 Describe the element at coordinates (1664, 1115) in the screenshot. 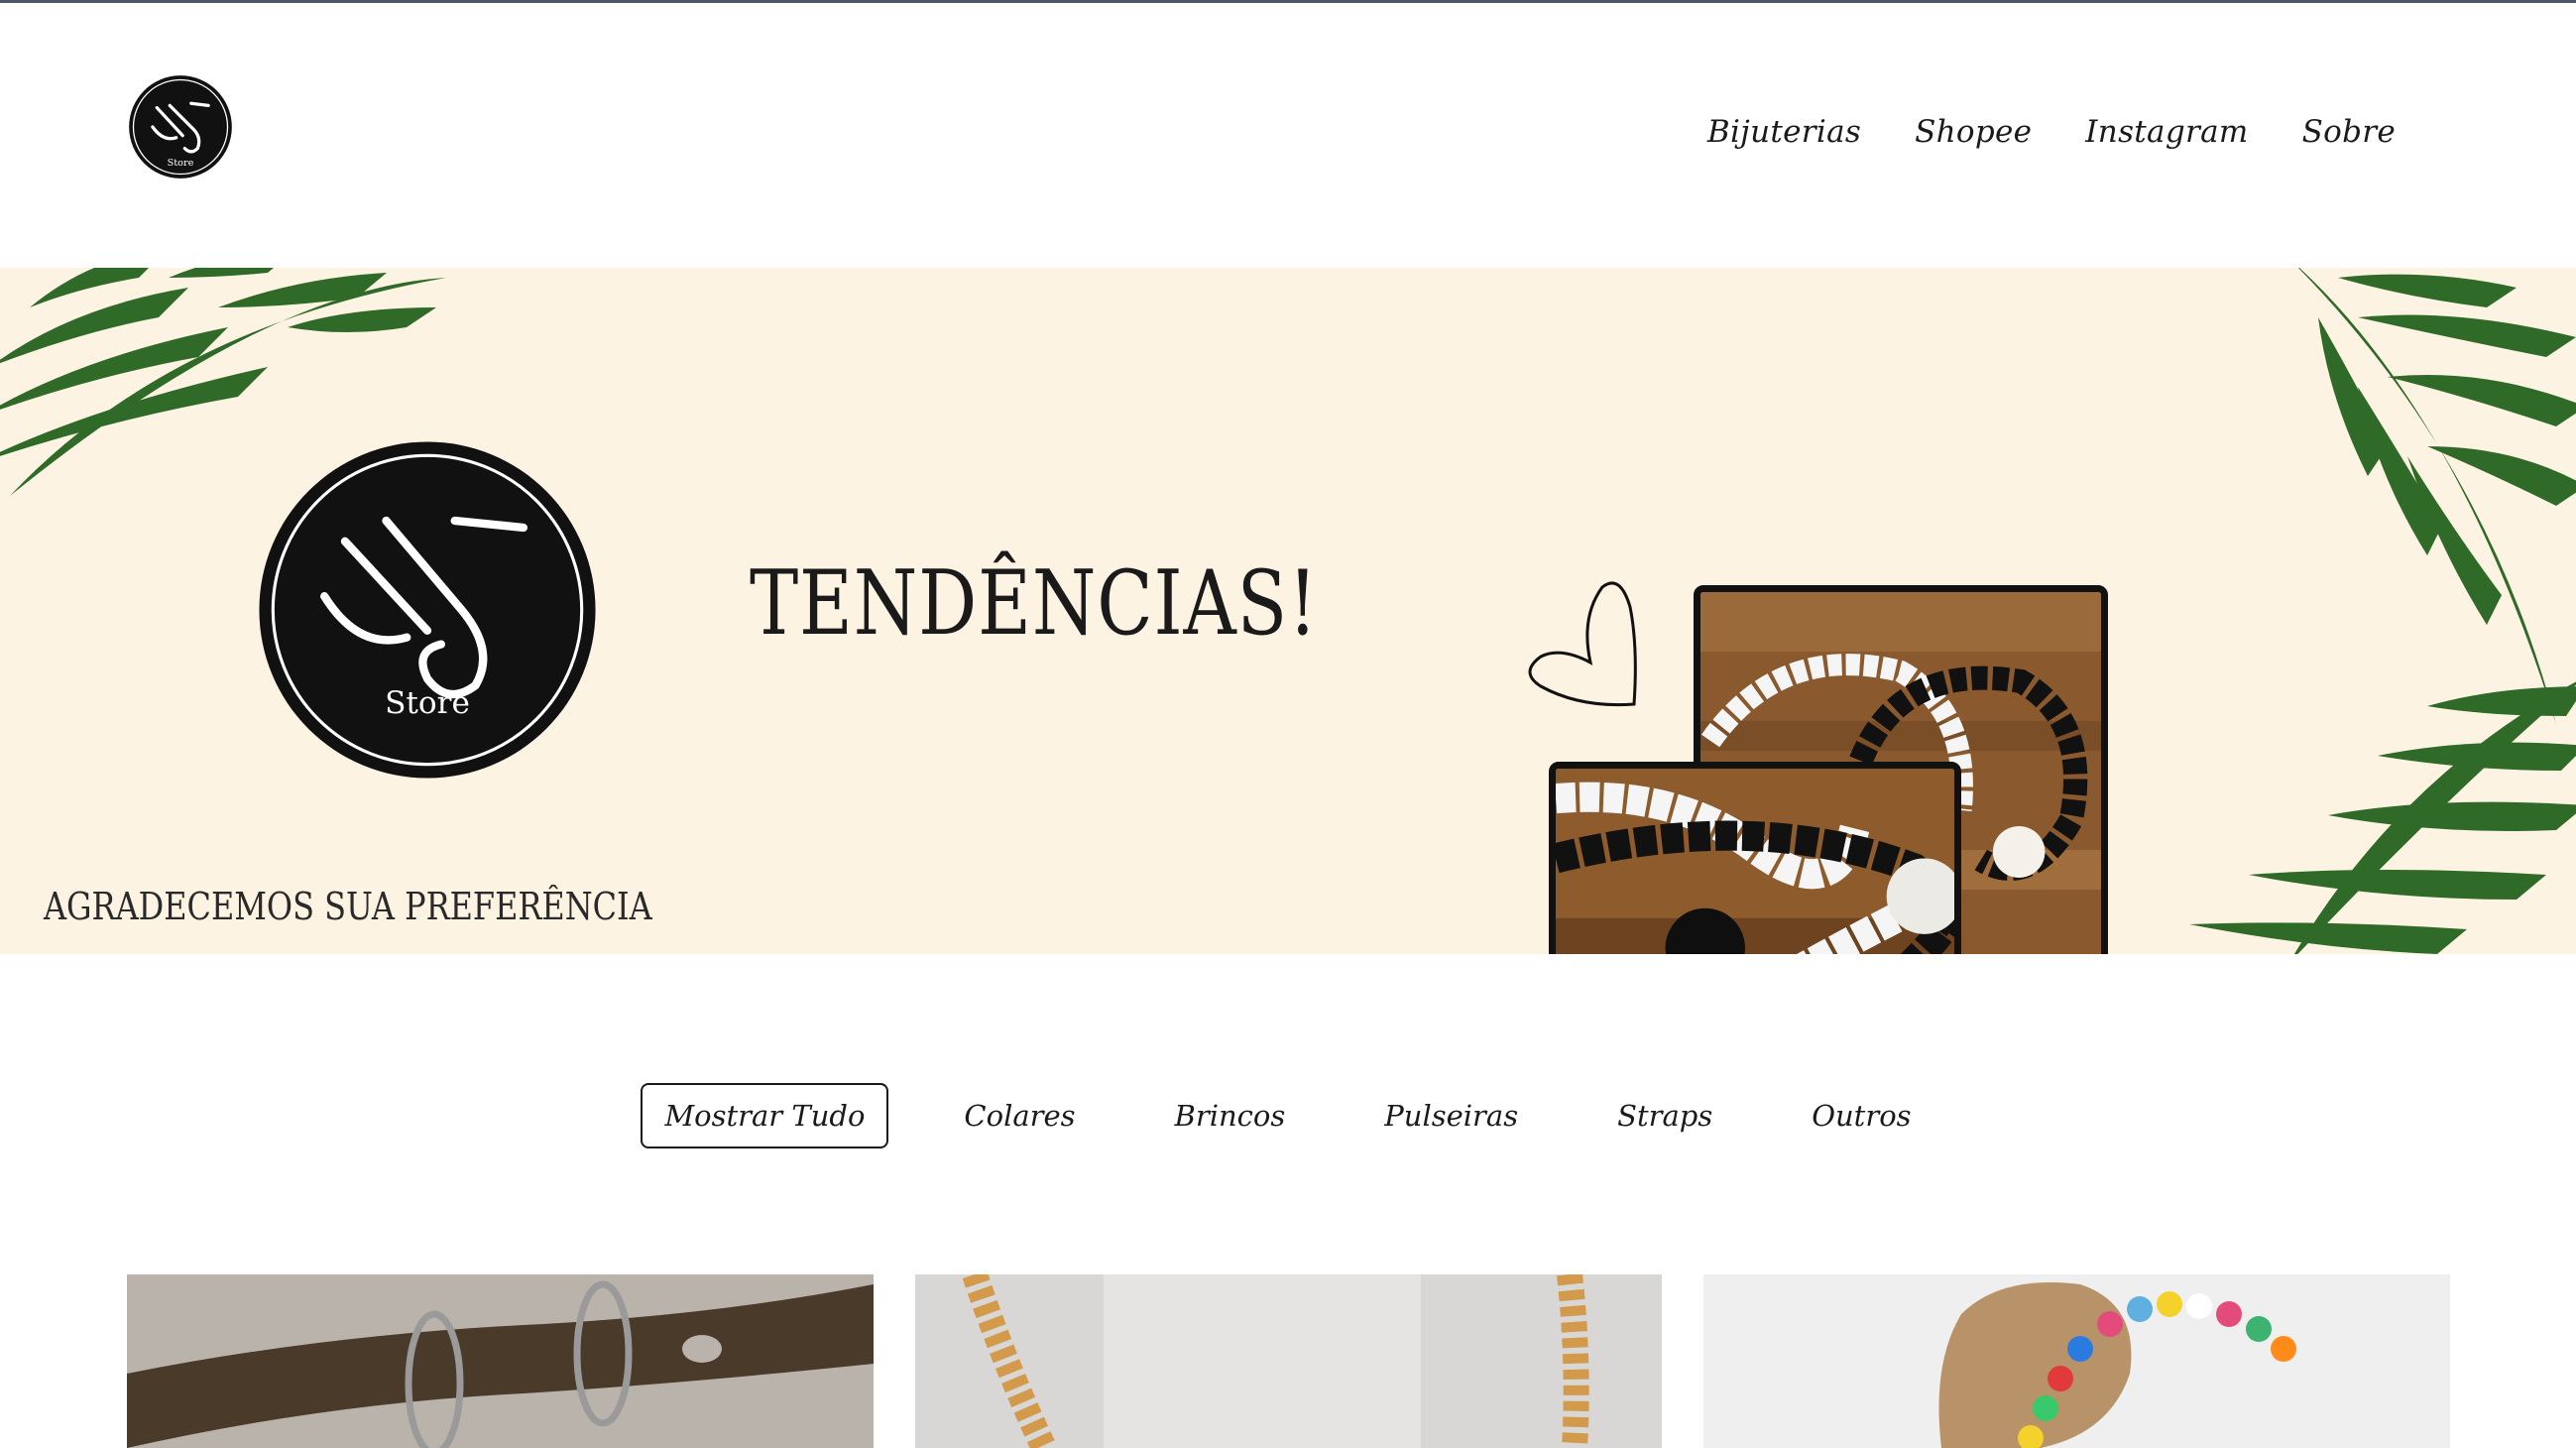

I see `filter-straps: Straps` at that location.